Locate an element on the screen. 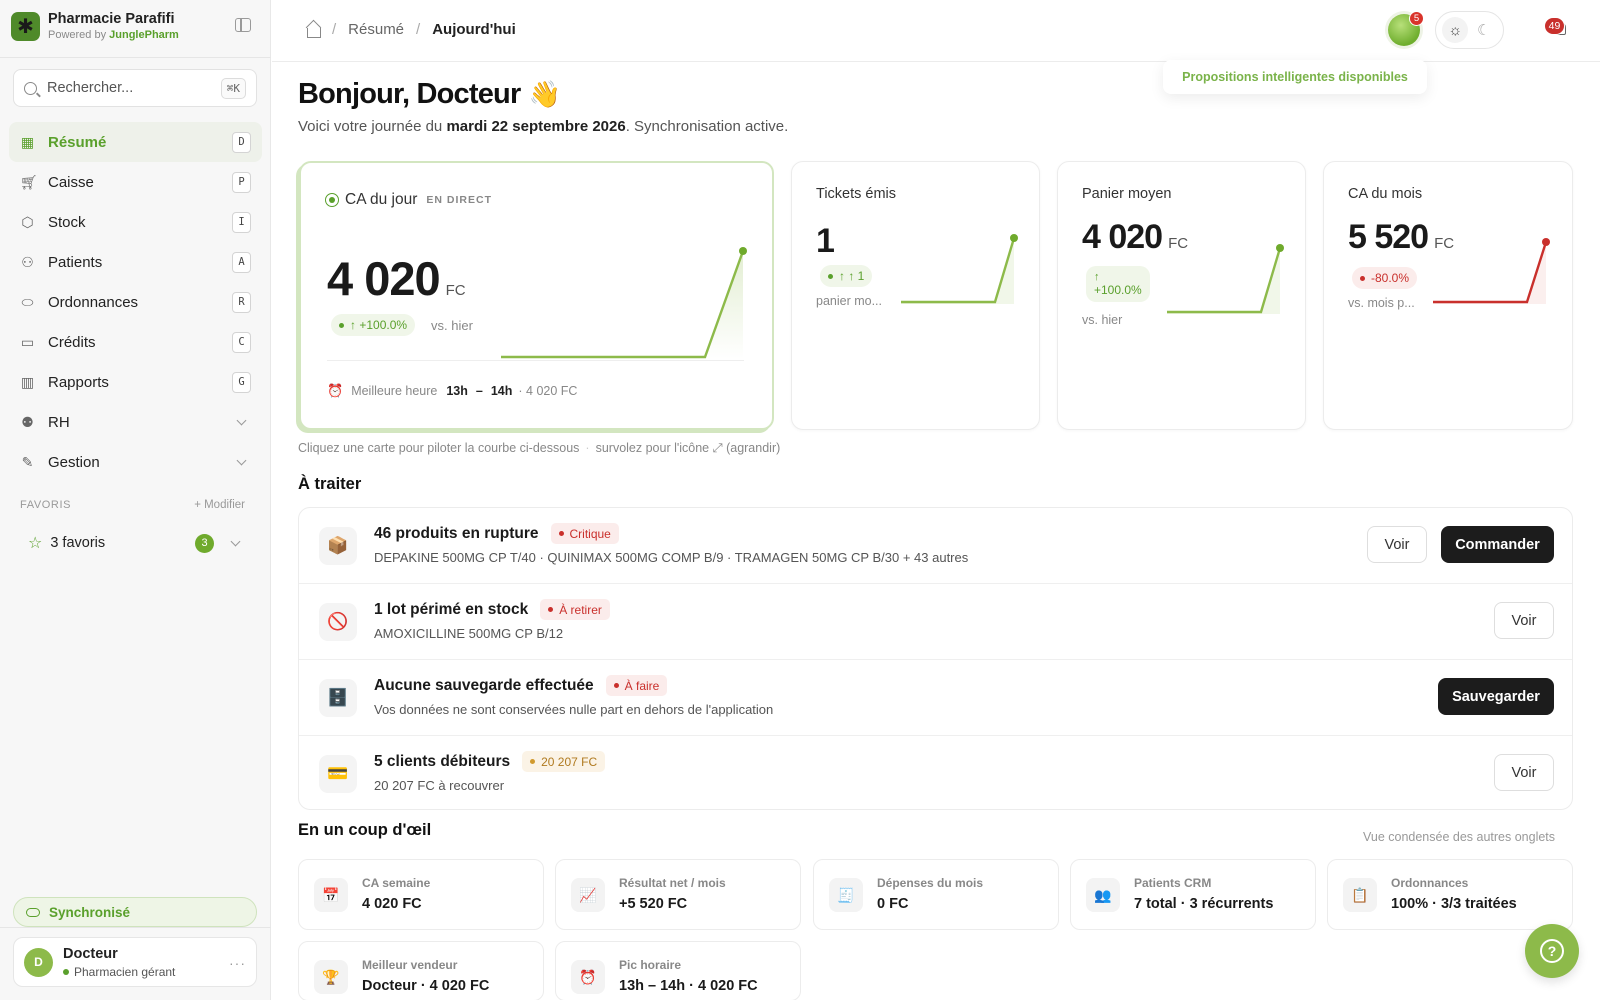 The height and width of the screenshot is (1000, 1600). shortcut-key: D is located at coordinates (241, 142).